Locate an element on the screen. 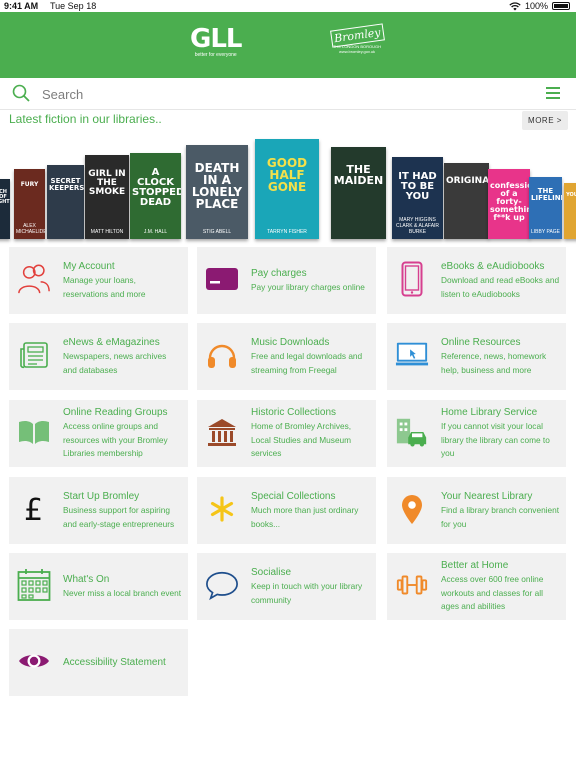 The image size is (576, 768). search-icon is located at coordinates (21, 93).